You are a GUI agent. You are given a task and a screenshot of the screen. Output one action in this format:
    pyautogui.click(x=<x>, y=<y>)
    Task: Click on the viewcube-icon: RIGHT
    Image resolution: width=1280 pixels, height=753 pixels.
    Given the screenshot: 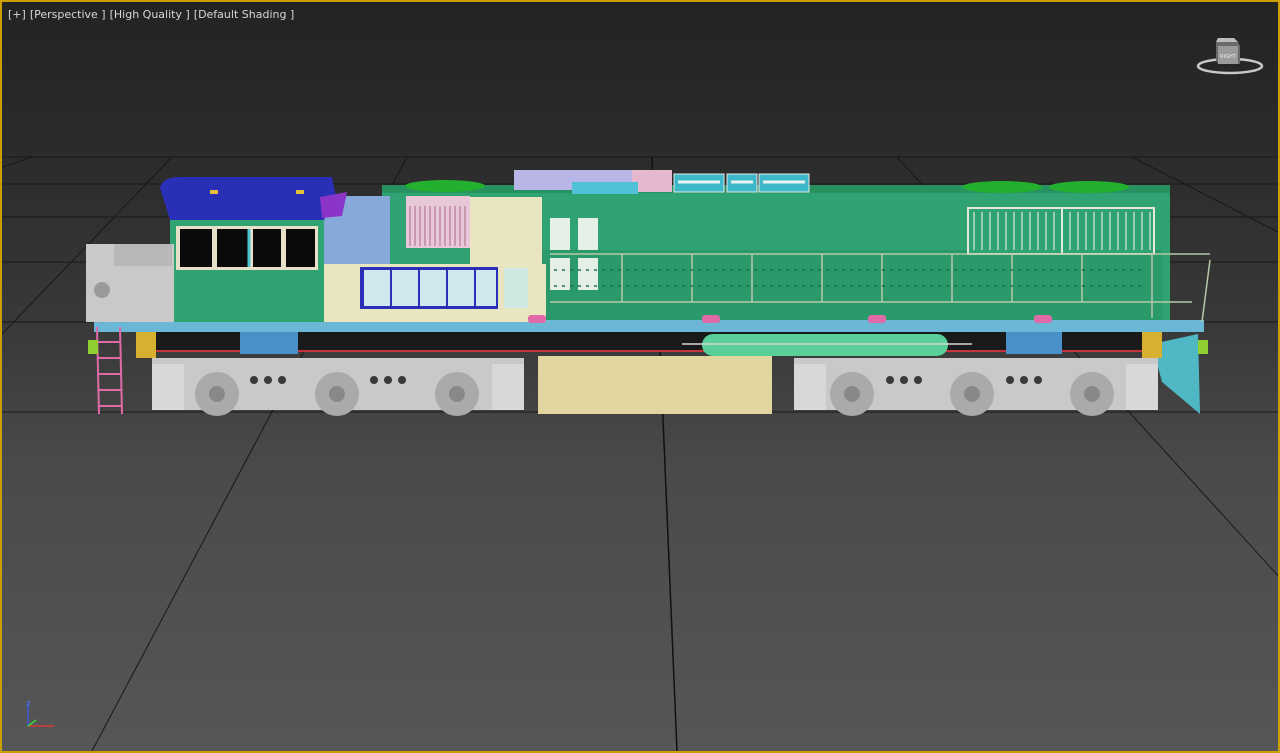 What is the action you would take?
    pyautogui.click(x=1229, y=58)
    